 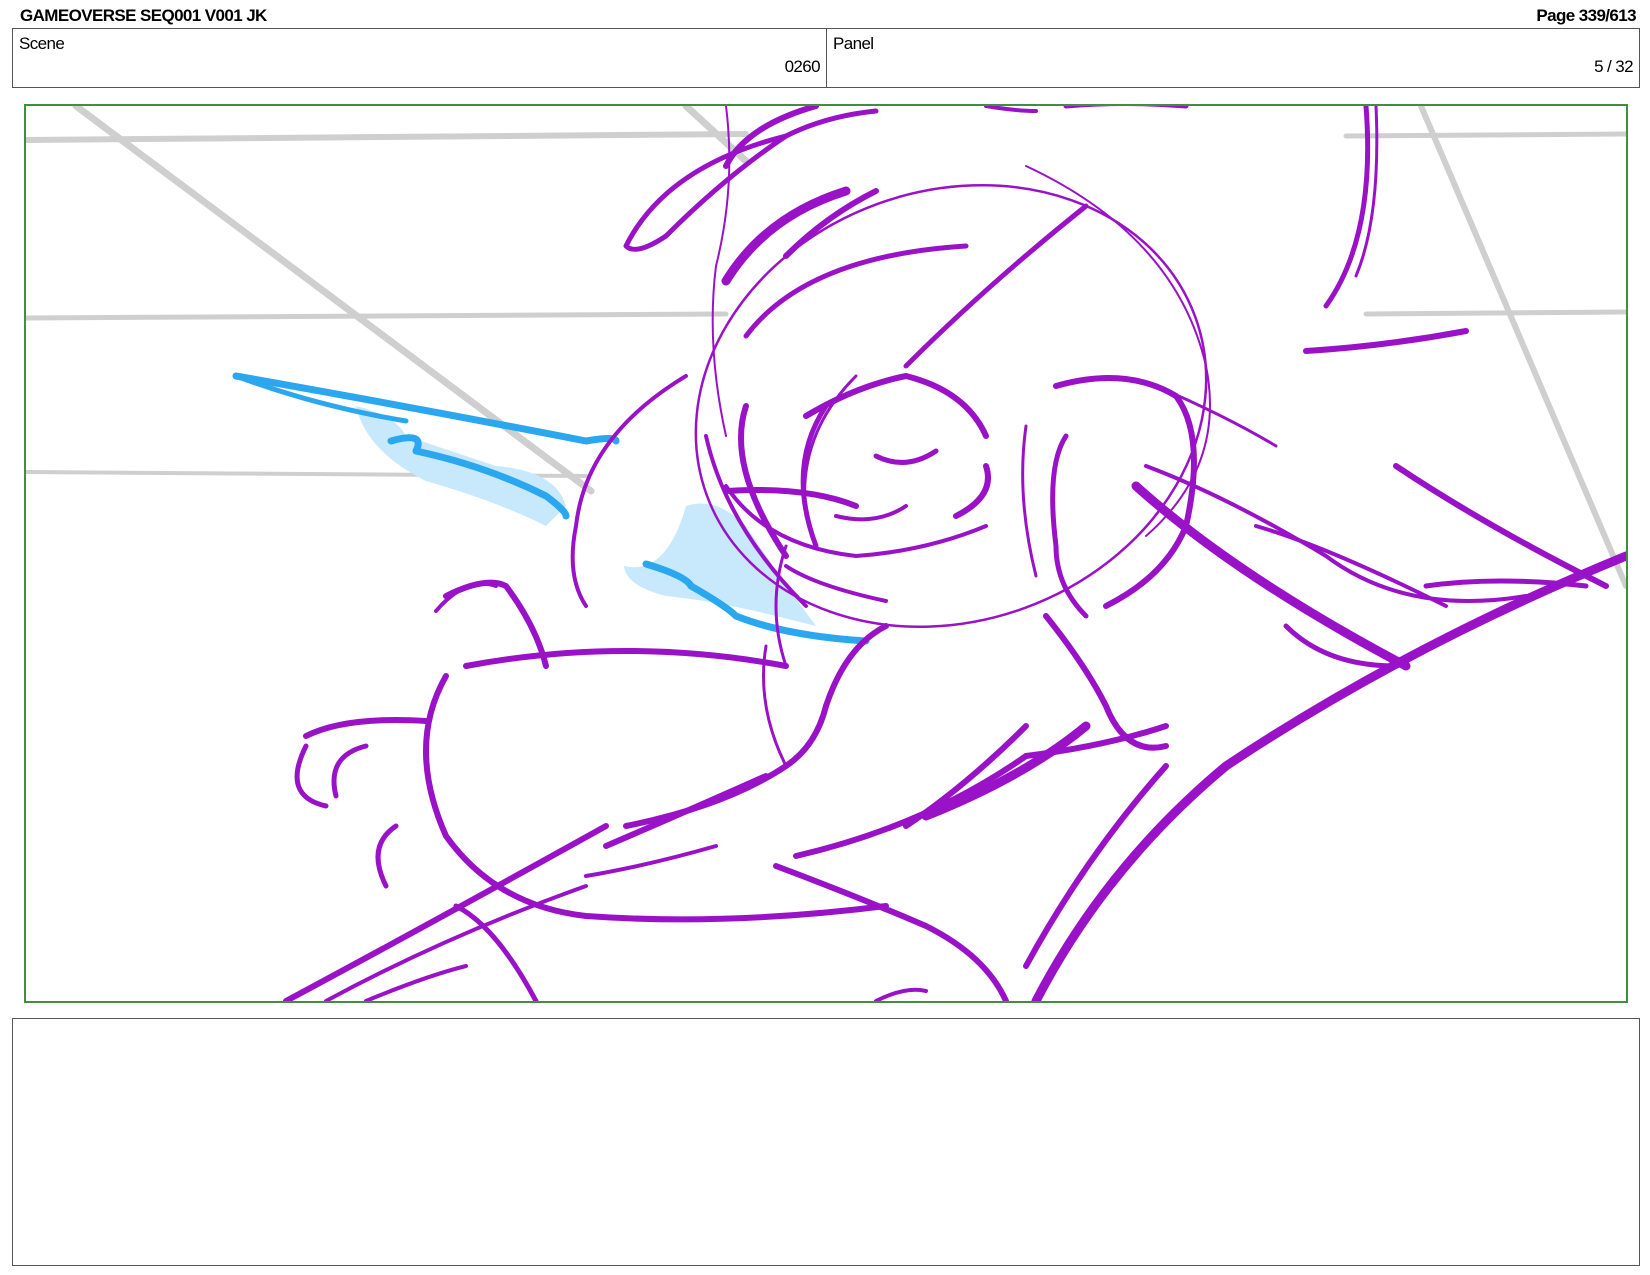 What do you see at coordinates (143, 15) in the screenshot?
I see `project-title: GAMEOVERSE SEQ001 V001 JK` at bounding box center [143, 15].